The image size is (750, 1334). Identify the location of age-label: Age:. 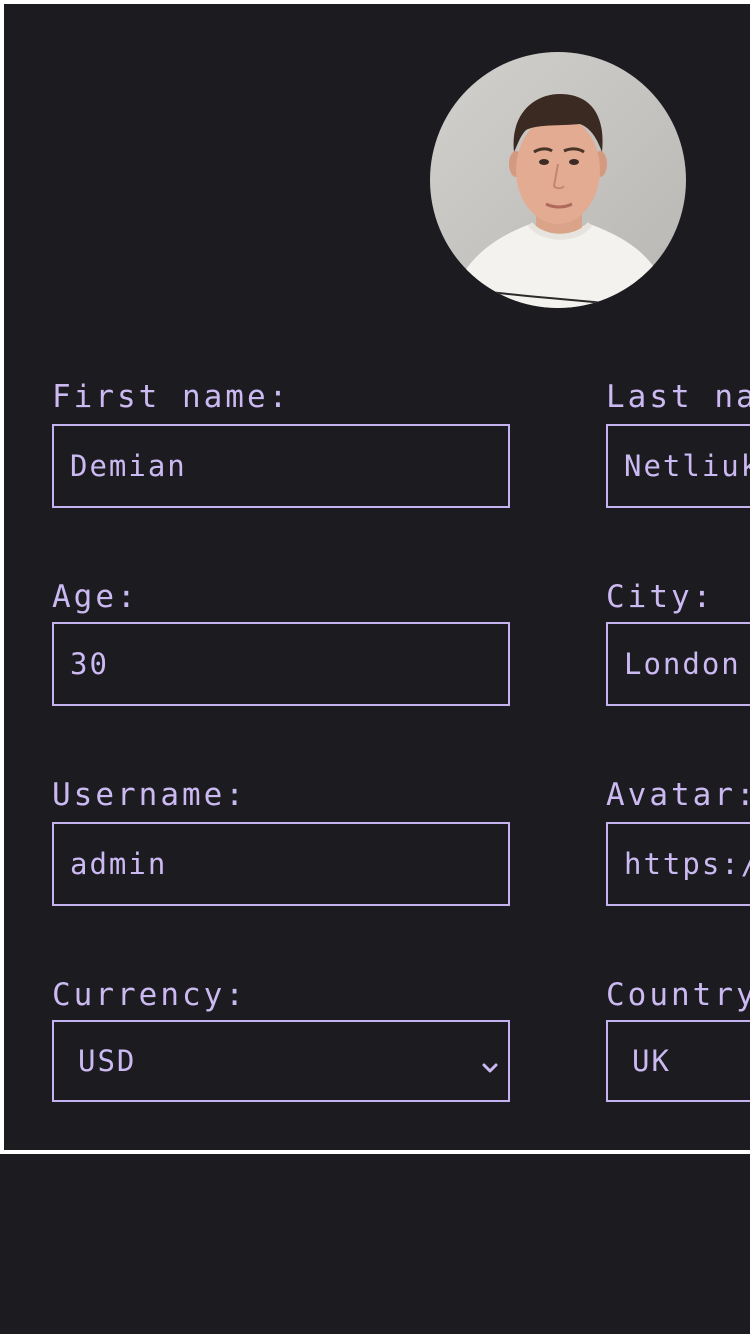
(95, 597).